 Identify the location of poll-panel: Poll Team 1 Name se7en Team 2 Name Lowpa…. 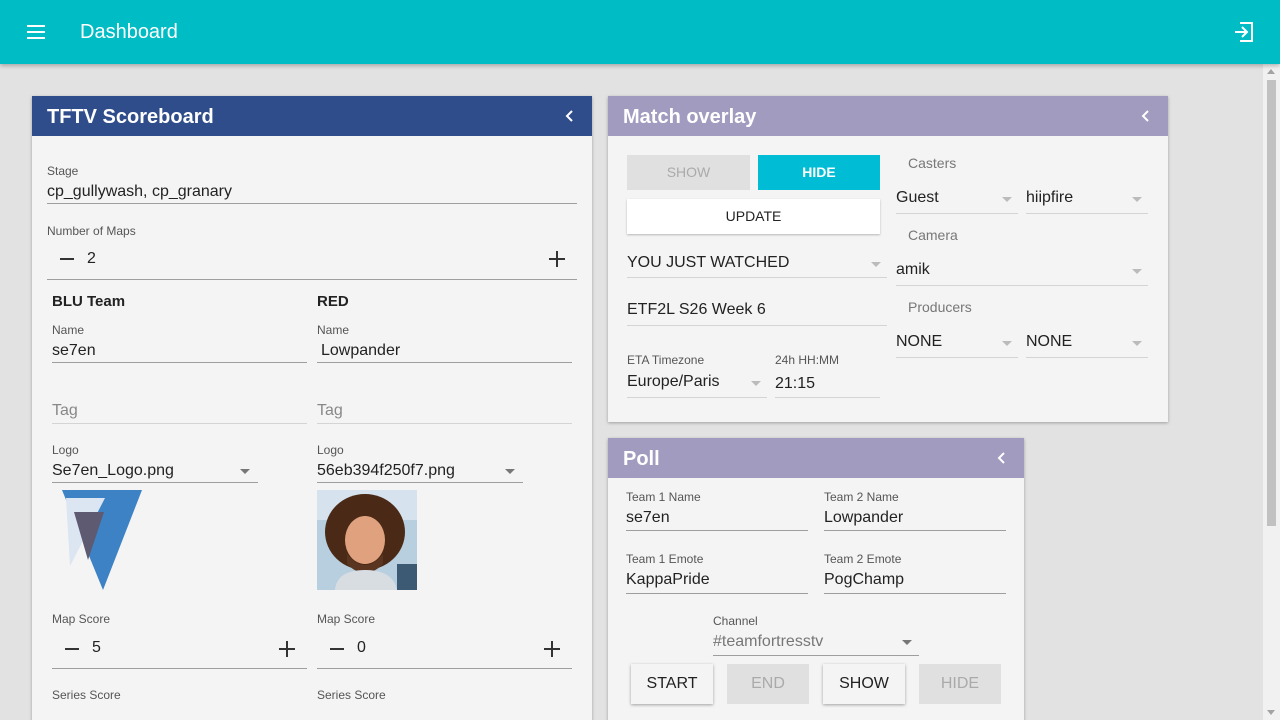
(816, 579).